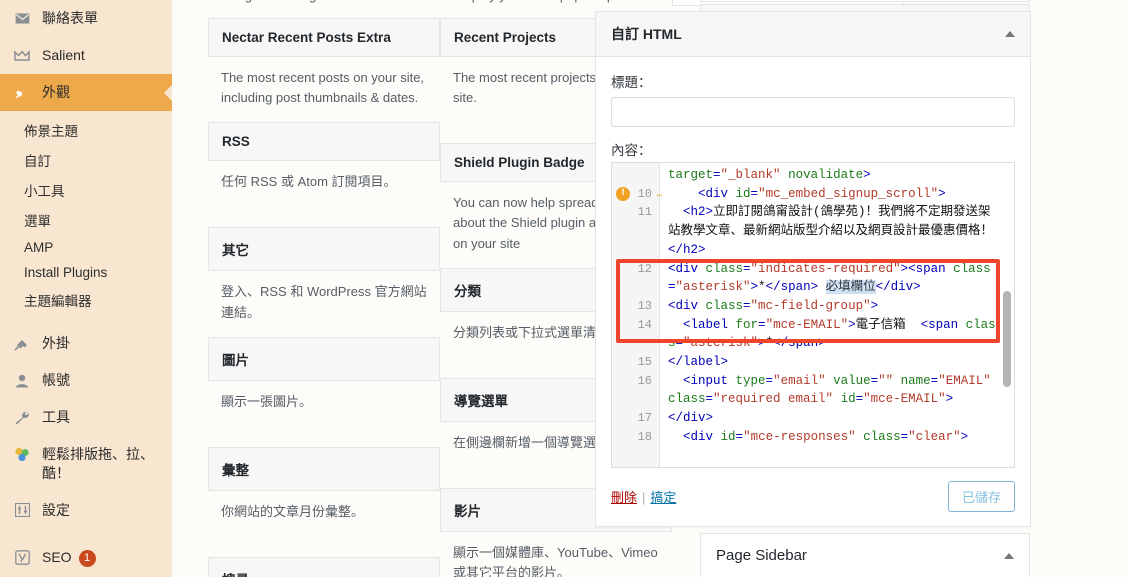  What do you see at coordinates (750, 175) in the screenshot?
I see `code-token: "_blank"` at bounding box center [750, 175].